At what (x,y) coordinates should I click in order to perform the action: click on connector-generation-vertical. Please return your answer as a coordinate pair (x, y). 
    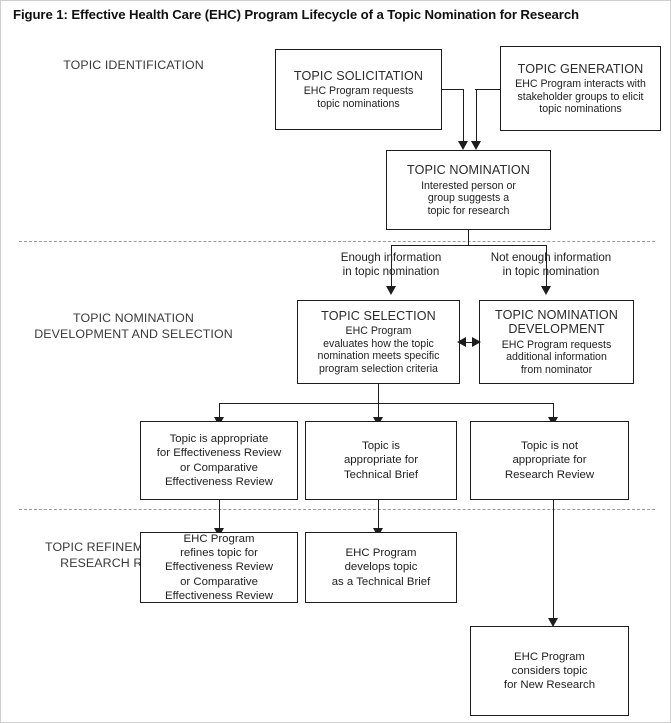
    Looking at the image, I should click on (476, 116).